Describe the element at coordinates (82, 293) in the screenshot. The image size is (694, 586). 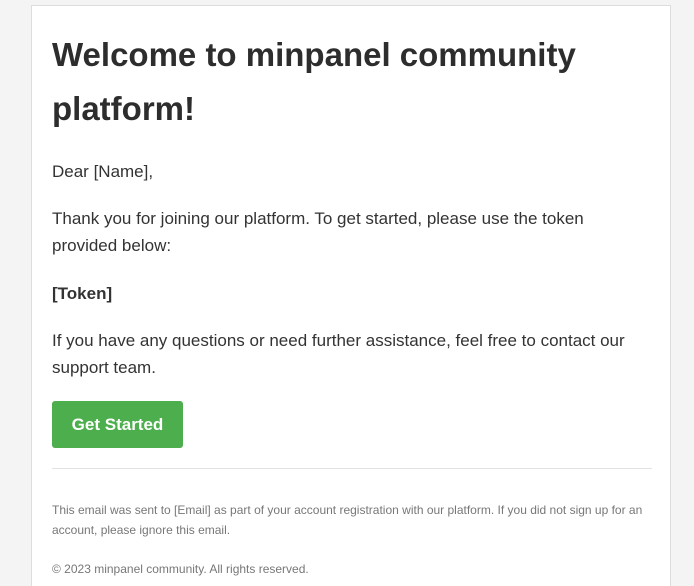
I see `token-text: [Token]` at that location.